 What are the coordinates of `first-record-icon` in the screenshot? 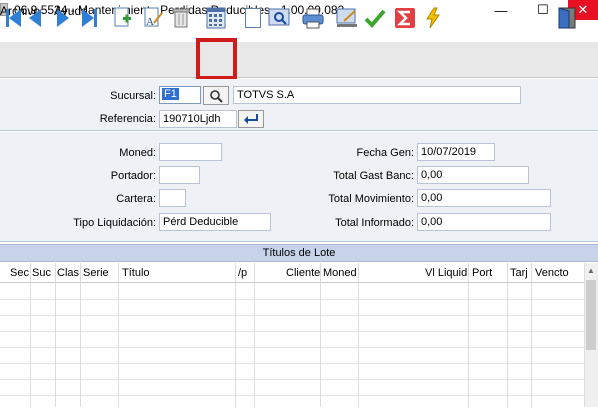 It's located at (13, 18).